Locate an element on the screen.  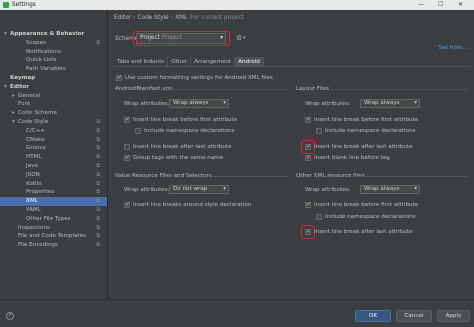
manifest-wrap-label: Wrap attributes: is located at coordinates (147, 104).